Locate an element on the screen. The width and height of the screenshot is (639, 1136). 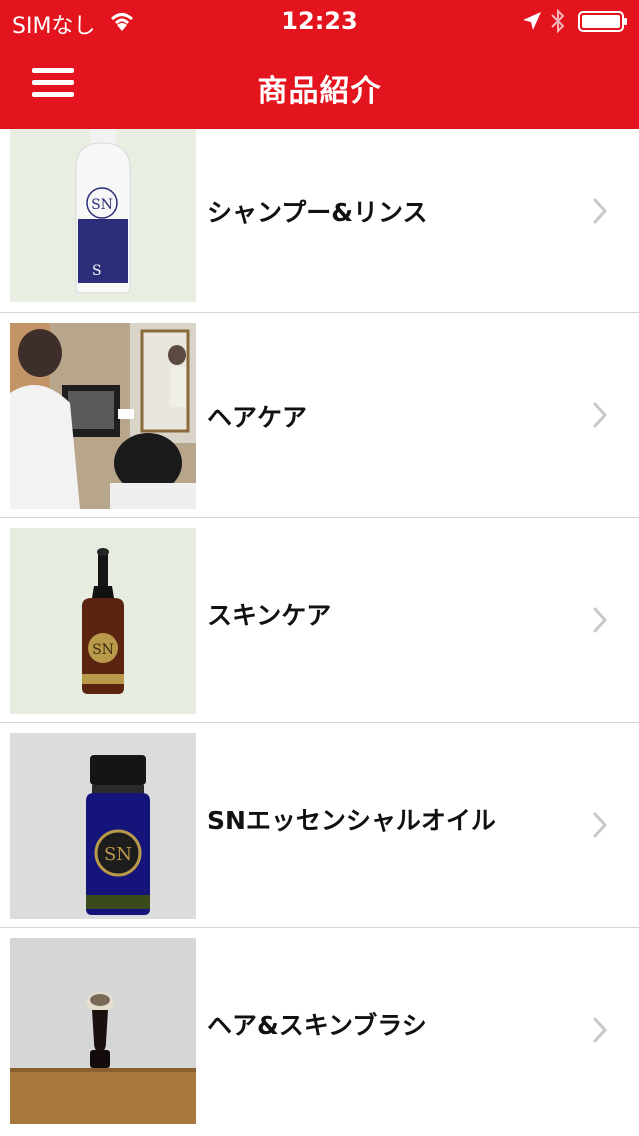
status-bar: SIMなし 12:23 is located at coordinates (319, 21).